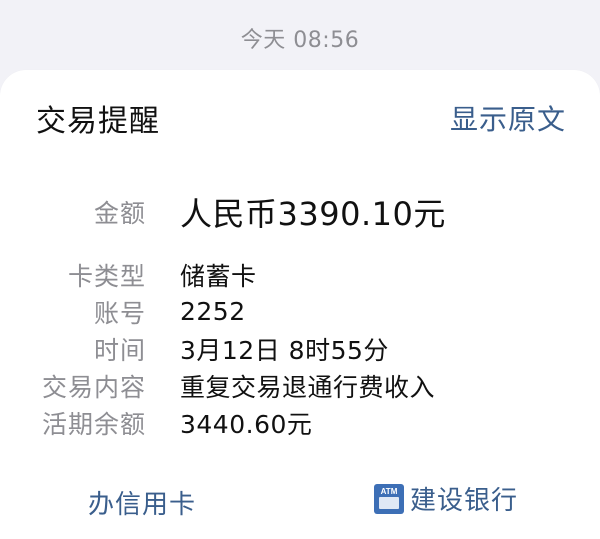 This screenshot has width=600, height=539. What do you see at coordinates (284, 350) in the screenshot?
I see `time-value: 3月12日 8时55分` at bounding box center [284, 350].